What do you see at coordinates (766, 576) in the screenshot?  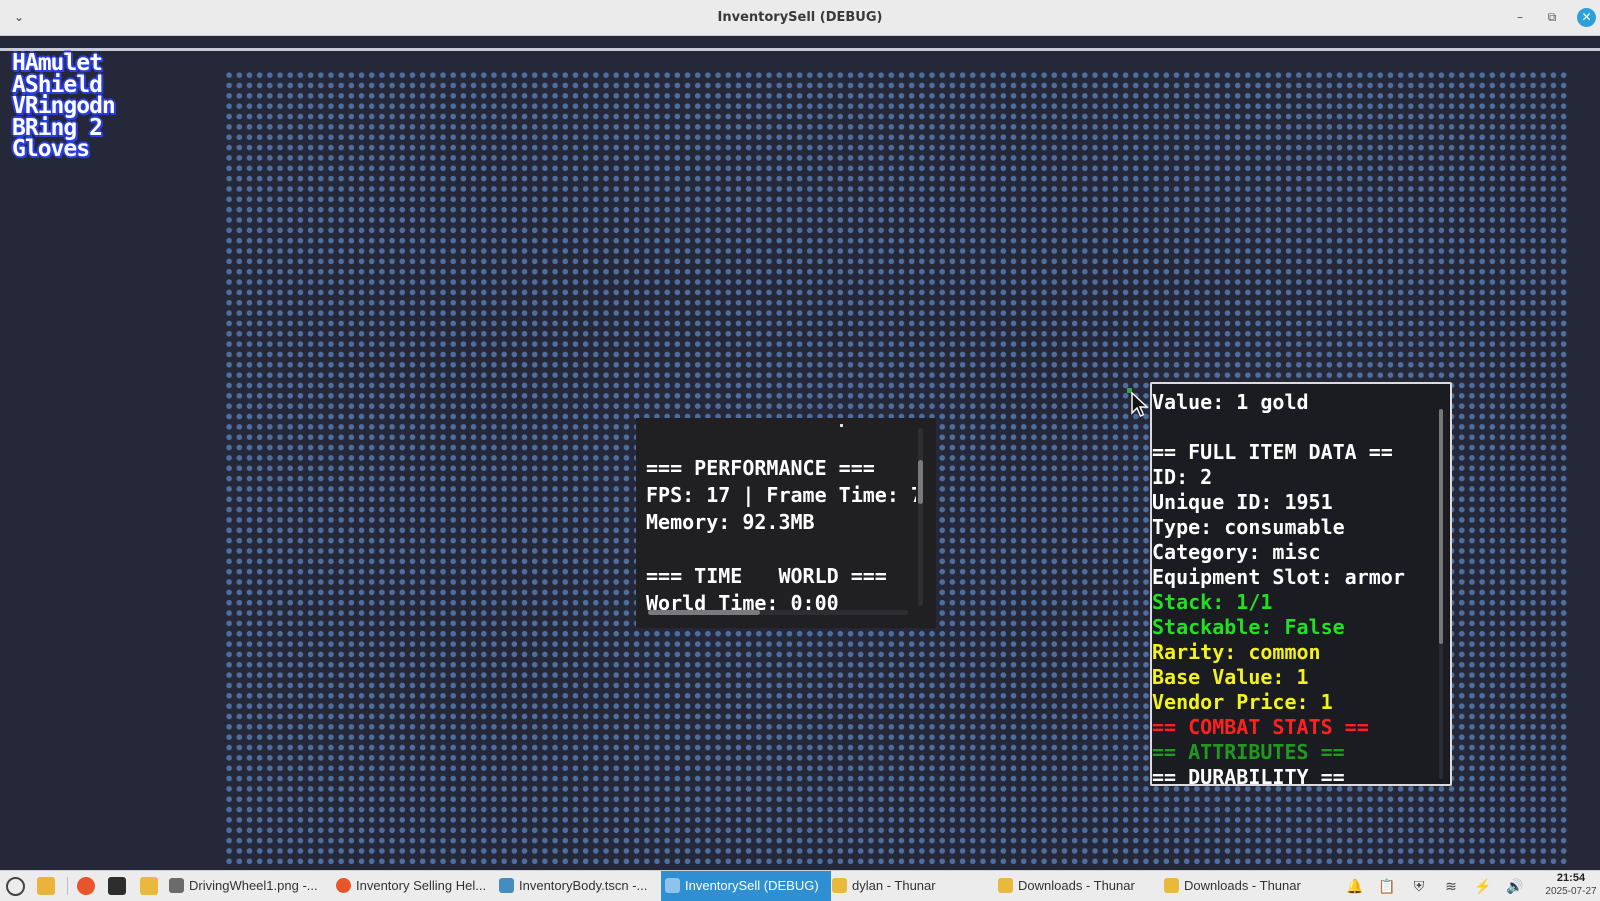 I see `debug-panel-line: === TIME WORLD ===` at bounding box center [766, 576].